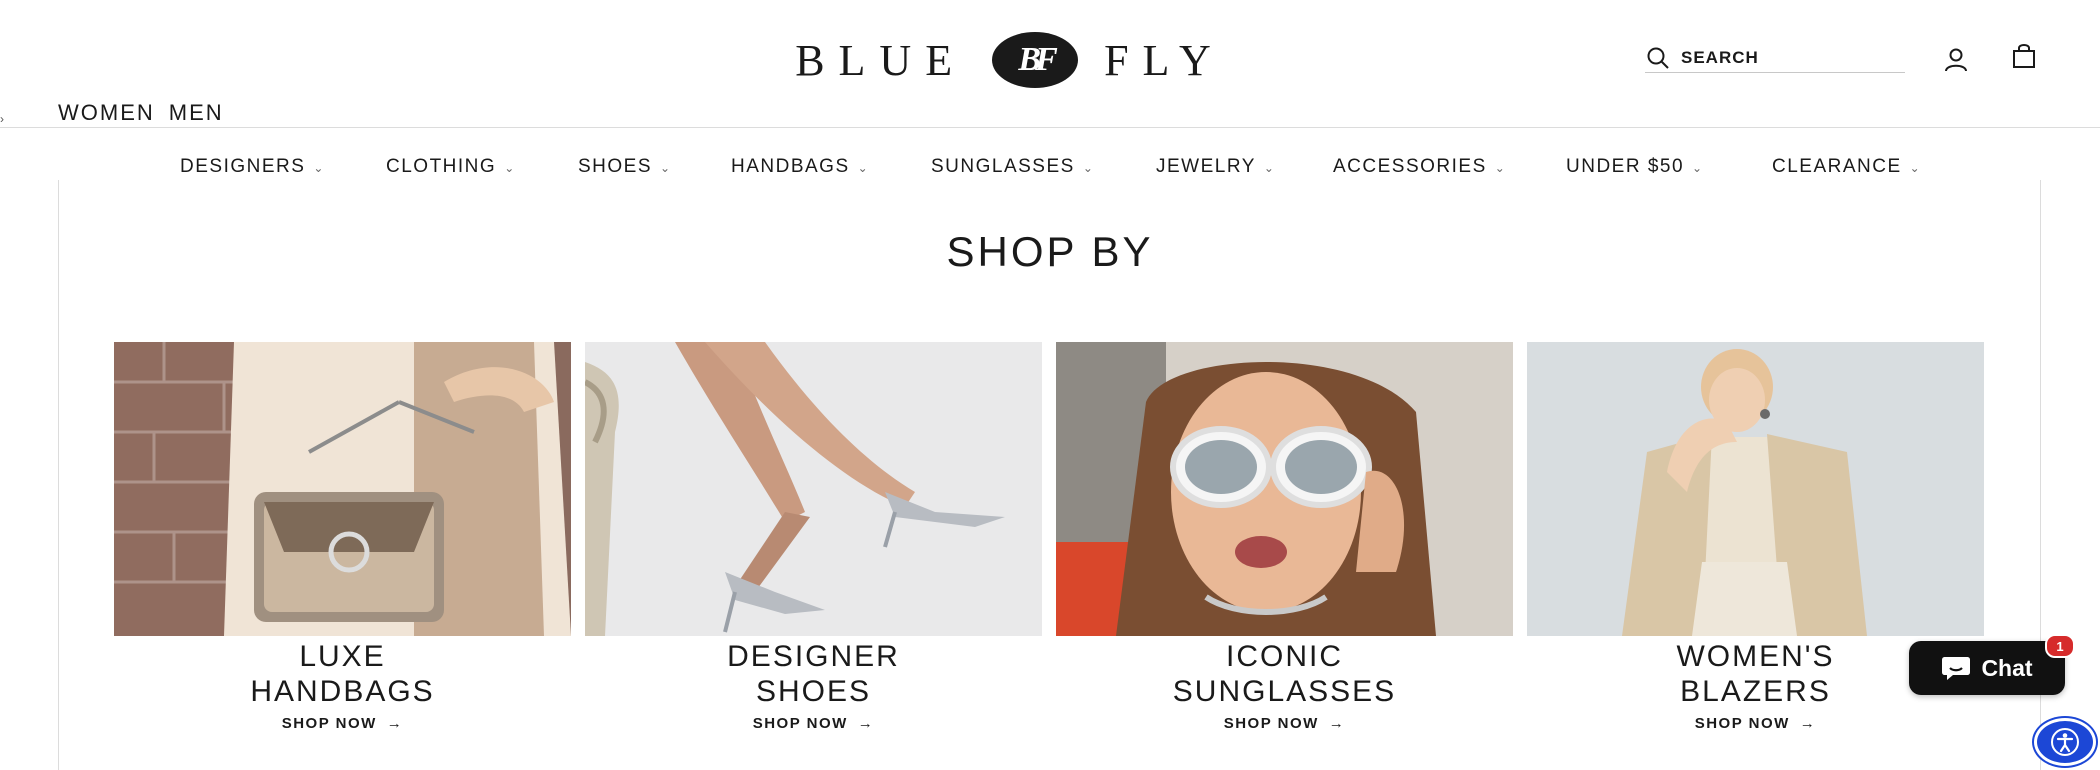 The width and height of the screenshot is (2100, 770). What do you see at coordinates (1658, 58) in the screenshot?
I see `search-icon` at bounding box center [1658, 58].